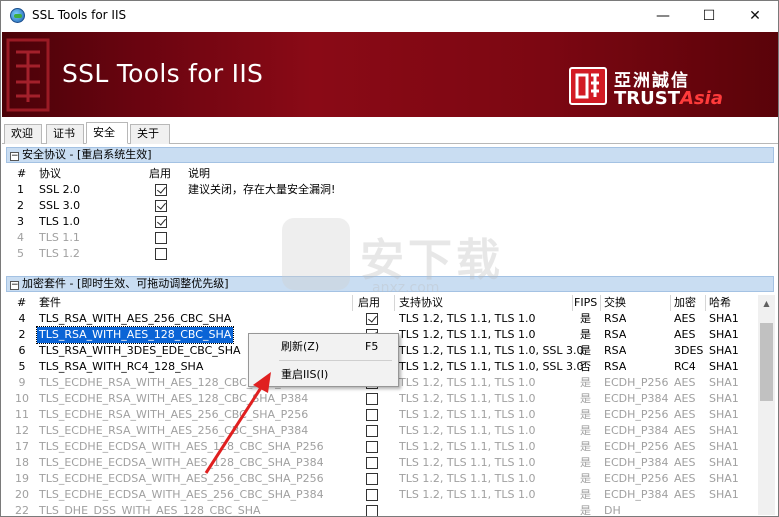  Describe the element at coordinates (636, 398) in the screenshot. I see `cipher-kx: ECDH_P384` at that location.